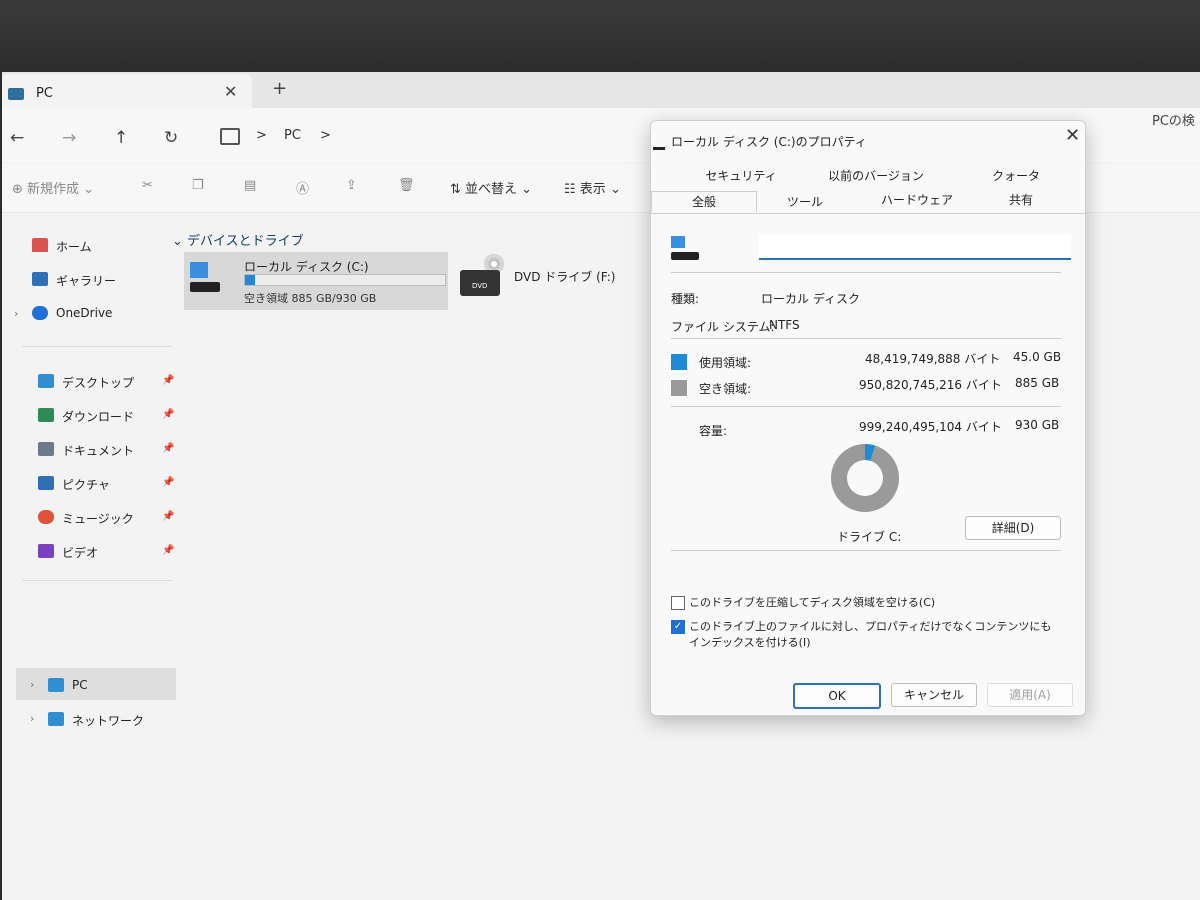 This screenshot has height=900, width=1200. I want to click on forward-button: →, so click(69, 138).